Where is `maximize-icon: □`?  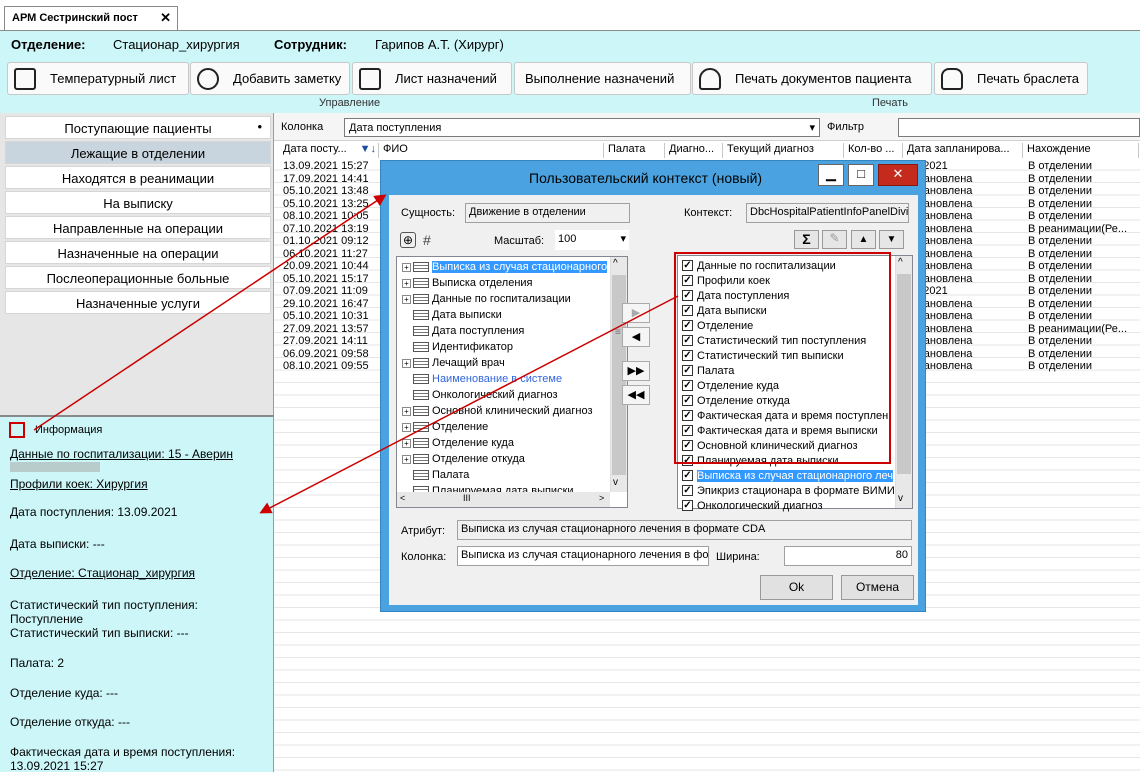
maximize-icon: □ is located at coordinates (861, 175).